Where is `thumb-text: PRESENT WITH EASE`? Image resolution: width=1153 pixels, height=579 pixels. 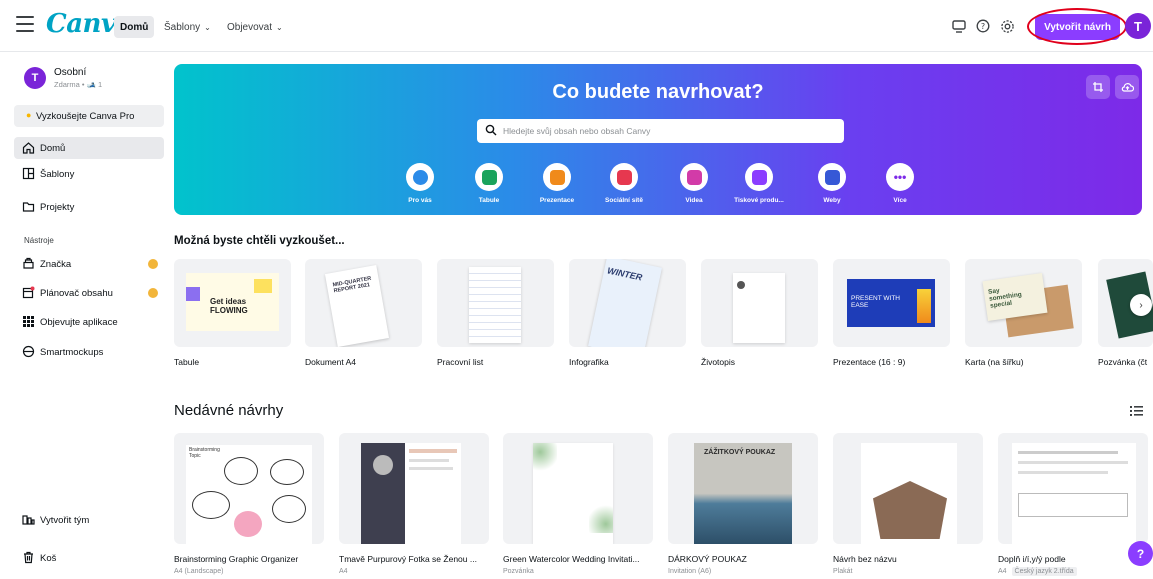 thumb-text: PRESENT WITH EASE is located at coordinates (875, 302).